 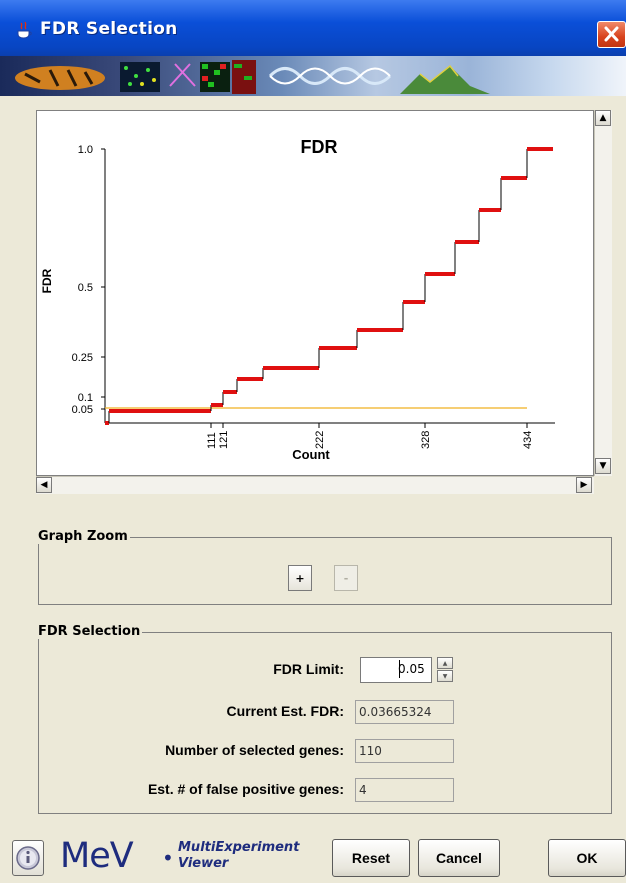 I want to click on current-est-fdr-label: Current Est. FDR:, so click(x=285, y=711).